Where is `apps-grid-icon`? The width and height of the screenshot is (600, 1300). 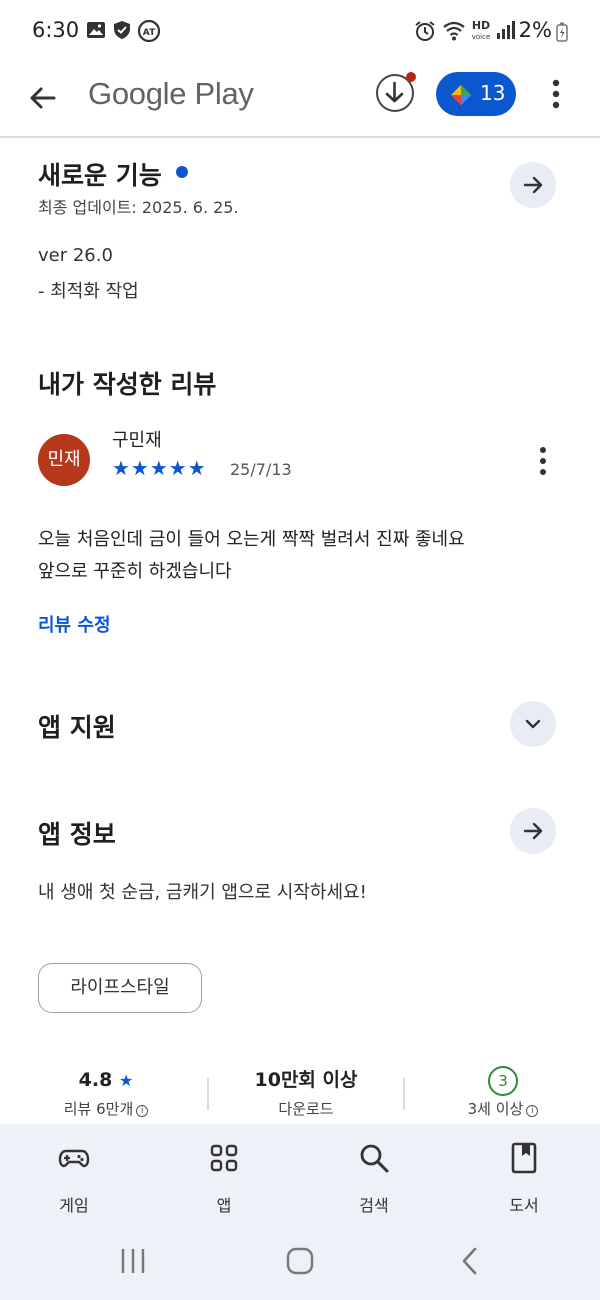
apps-grid-icon is located at coordinates (224, 1158).